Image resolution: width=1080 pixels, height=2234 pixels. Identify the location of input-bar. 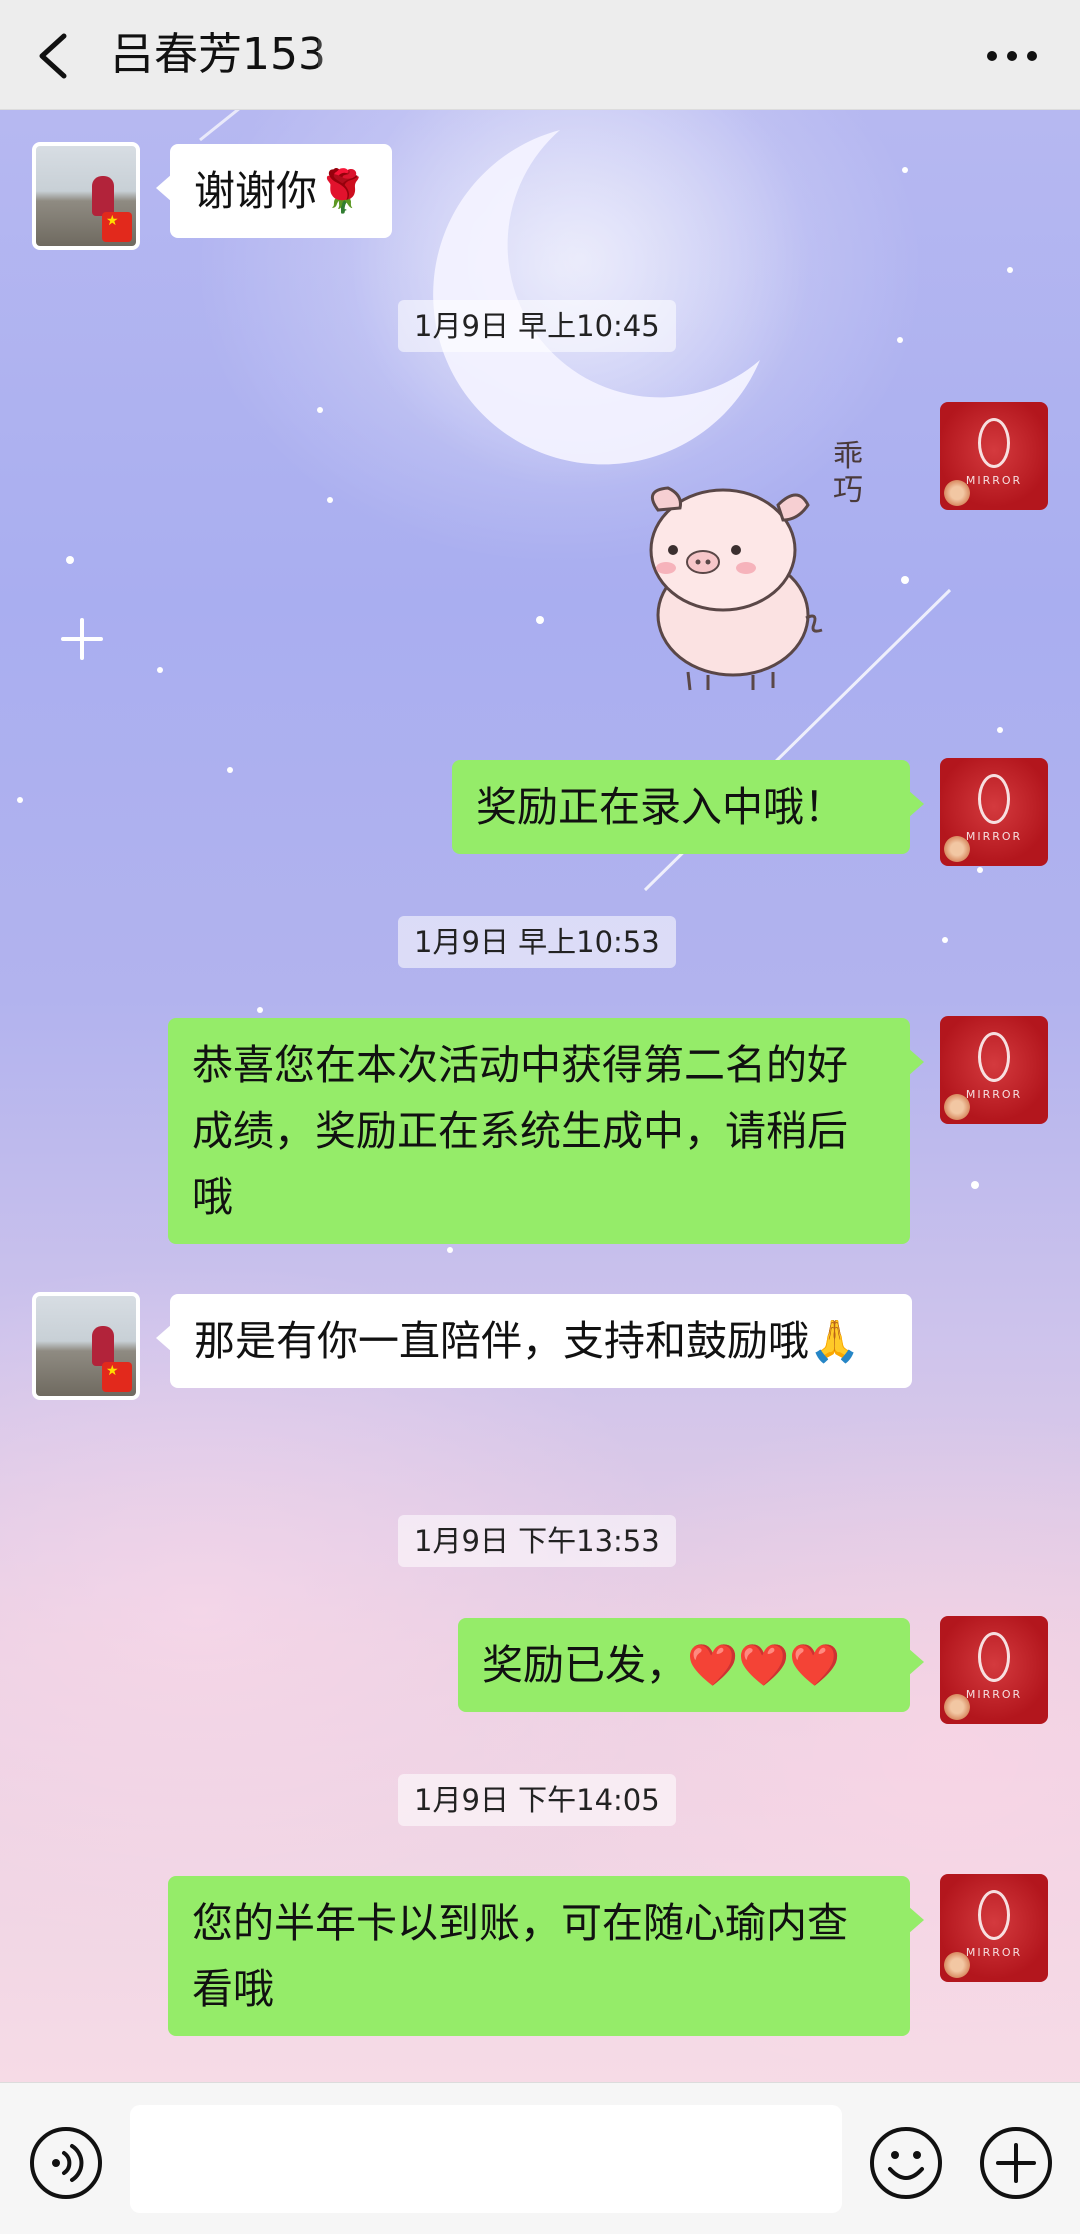
(540, 2158).